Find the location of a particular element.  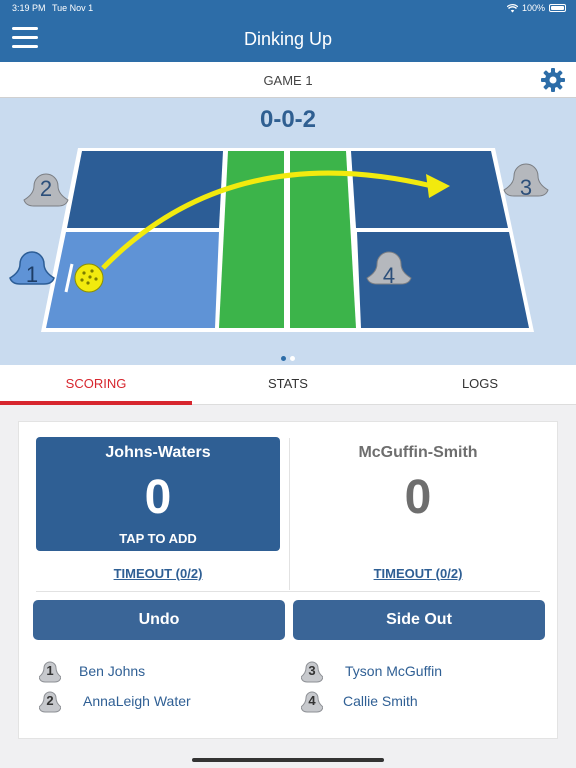

team-name: McGuffin-Smith is located at coordinates (418, 452).